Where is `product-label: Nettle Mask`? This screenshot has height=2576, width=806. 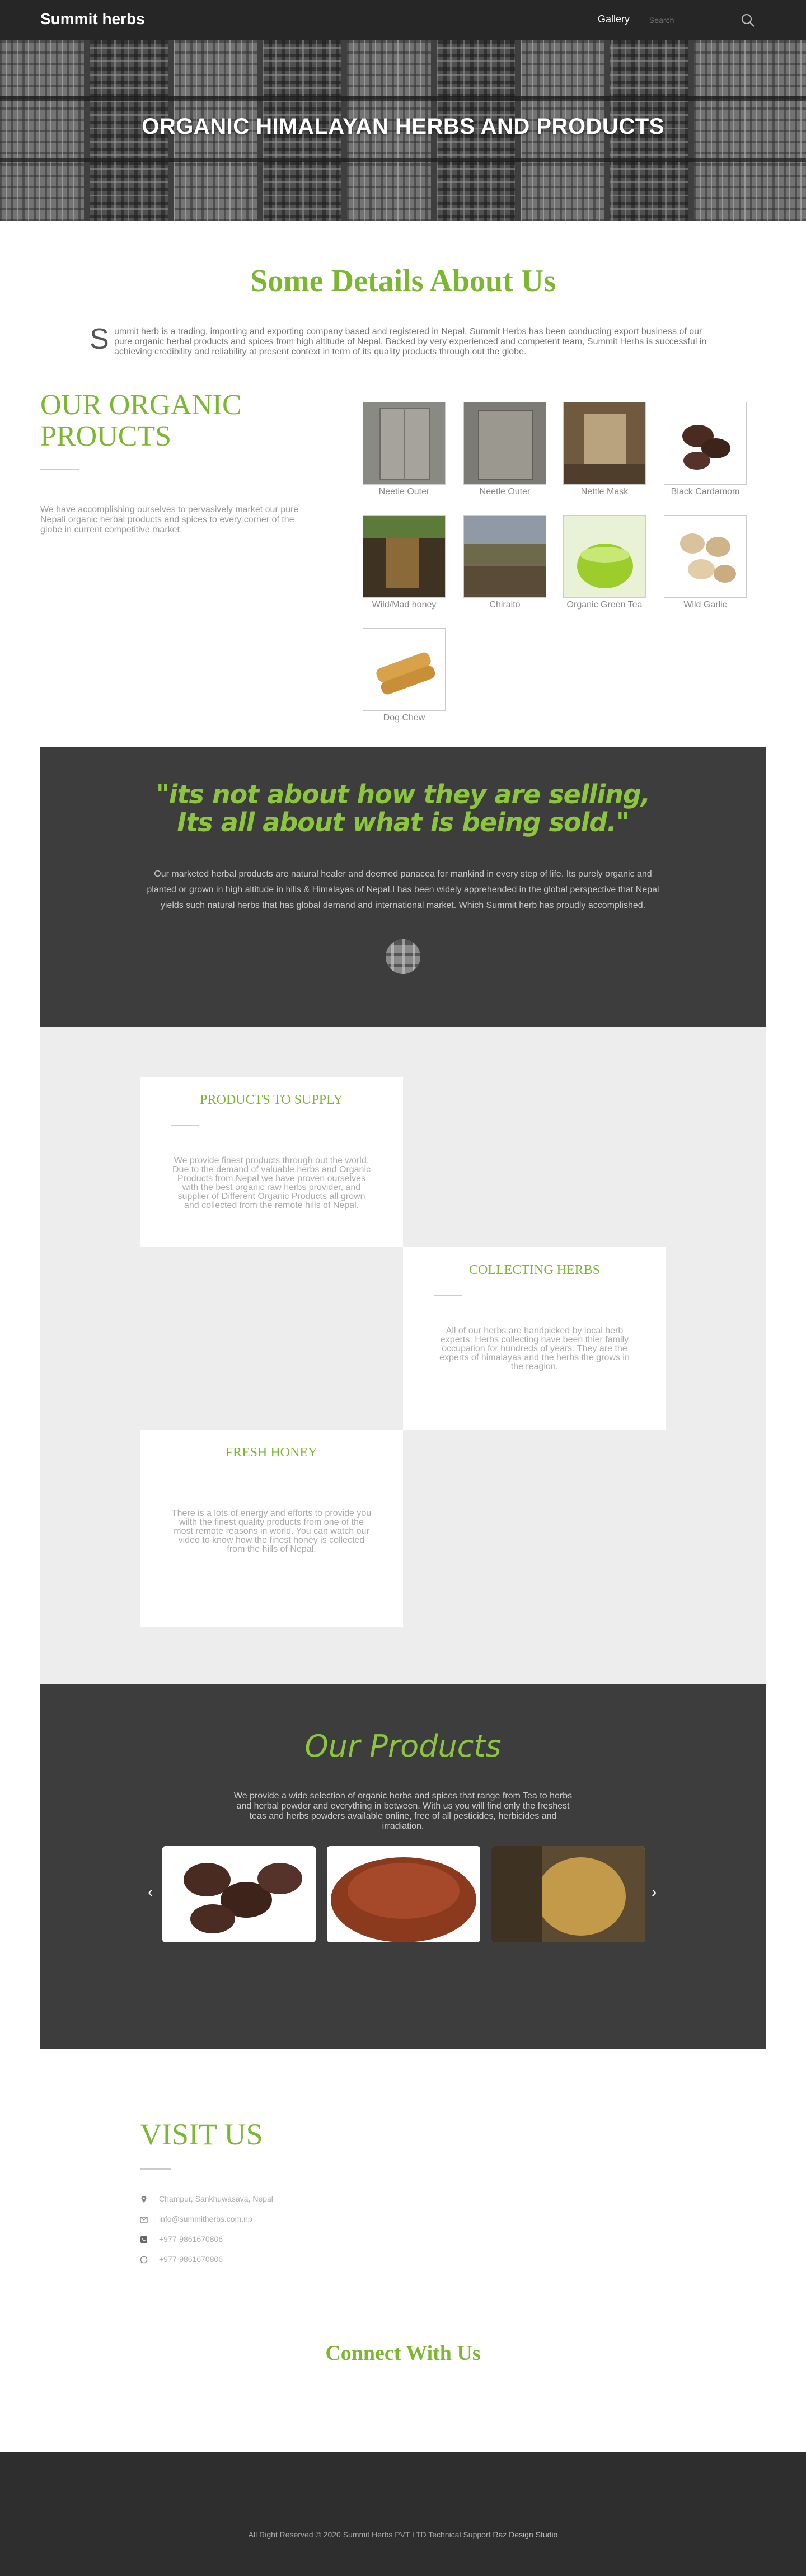 product-label: Nettle Mask is located at coordinates (604, 492).